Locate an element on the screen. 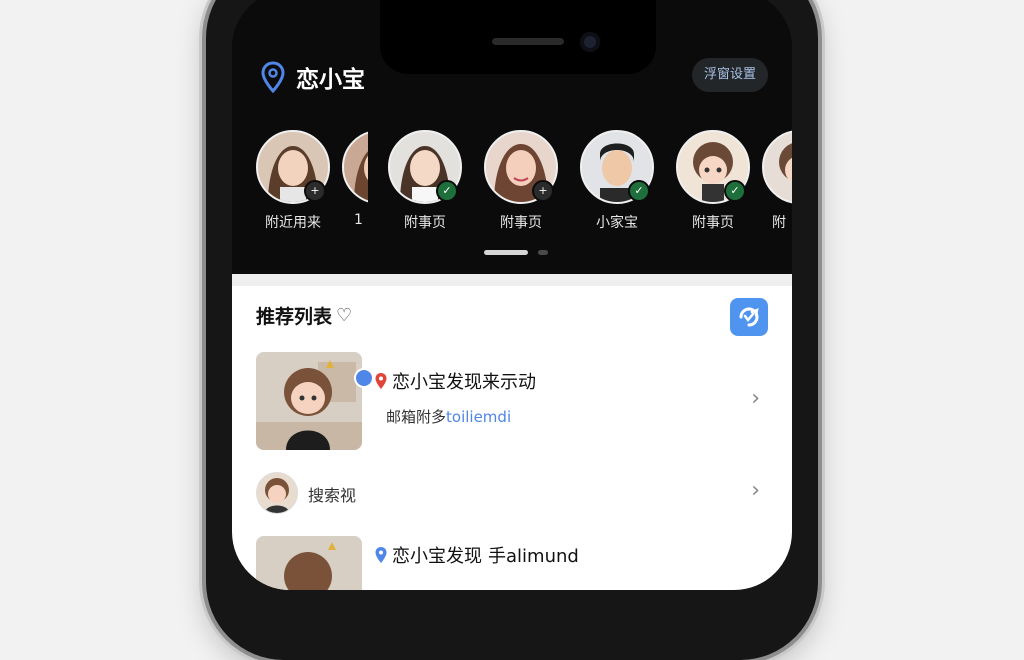 The image size is (1024, 660). speaker-grille is located at coordinates (528, 41).